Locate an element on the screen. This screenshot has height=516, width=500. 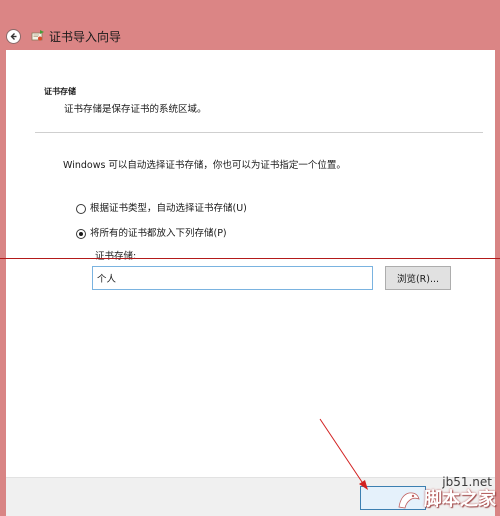
section-description: 证书存储是保存证书的系统区域。 is located at coordinates (135, 109).